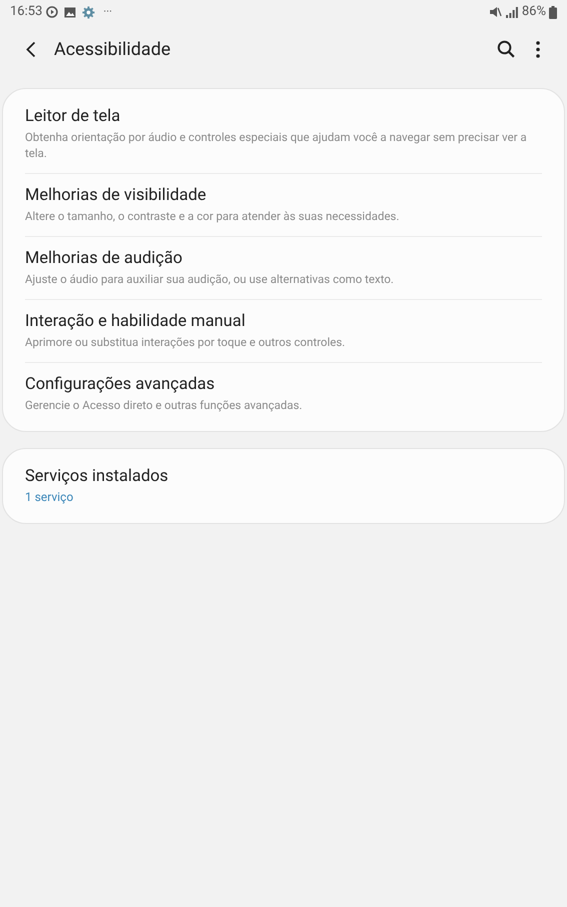  I want to click on settings-item: Melhorias de audição Ajuste o áudio para auxiliar sua audição, ou use alternativas como texto., so click(283, 267).